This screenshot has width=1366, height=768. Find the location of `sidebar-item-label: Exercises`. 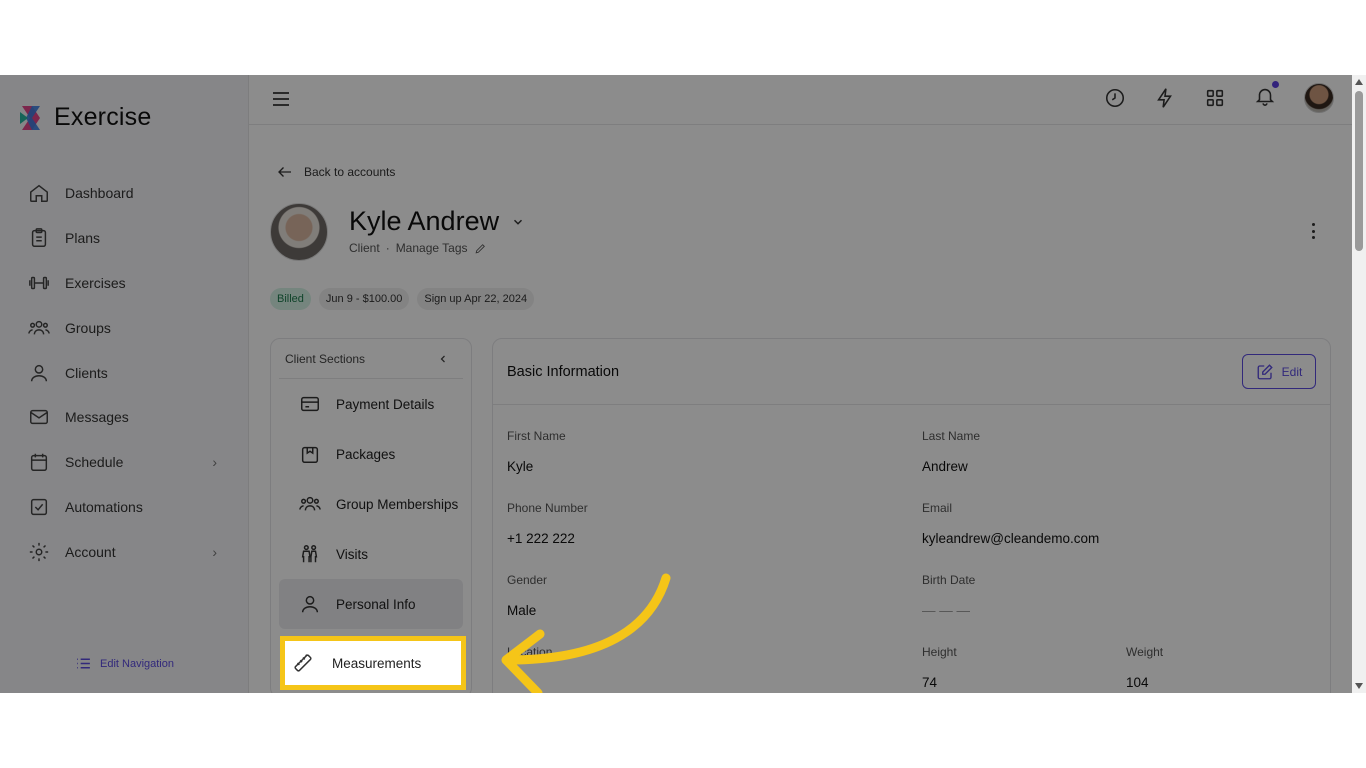

sidebar-item-label: Exercises is located at coordinates (95, 282).